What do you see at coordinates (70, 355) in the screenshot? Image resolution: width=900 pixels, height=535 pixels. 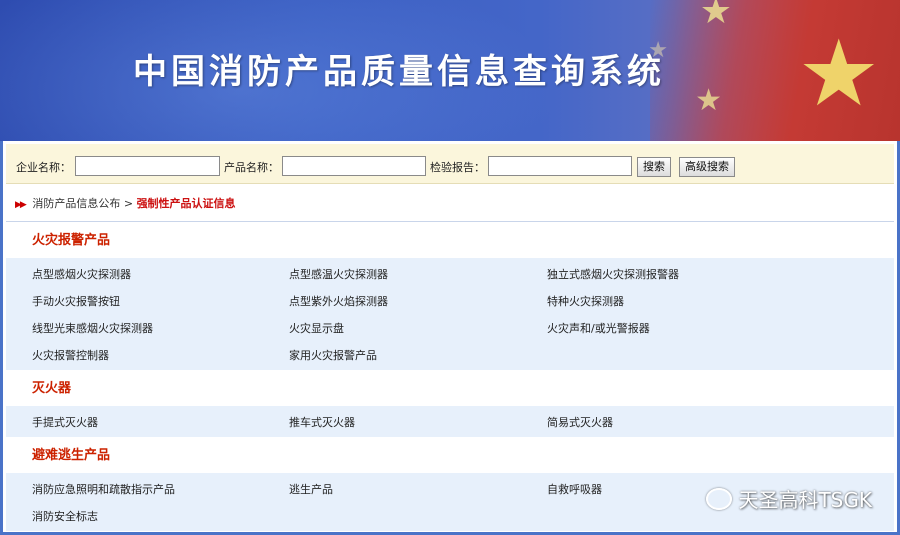 I see `product-link: 火灾报警控制器` at bounding box center [70, 355].